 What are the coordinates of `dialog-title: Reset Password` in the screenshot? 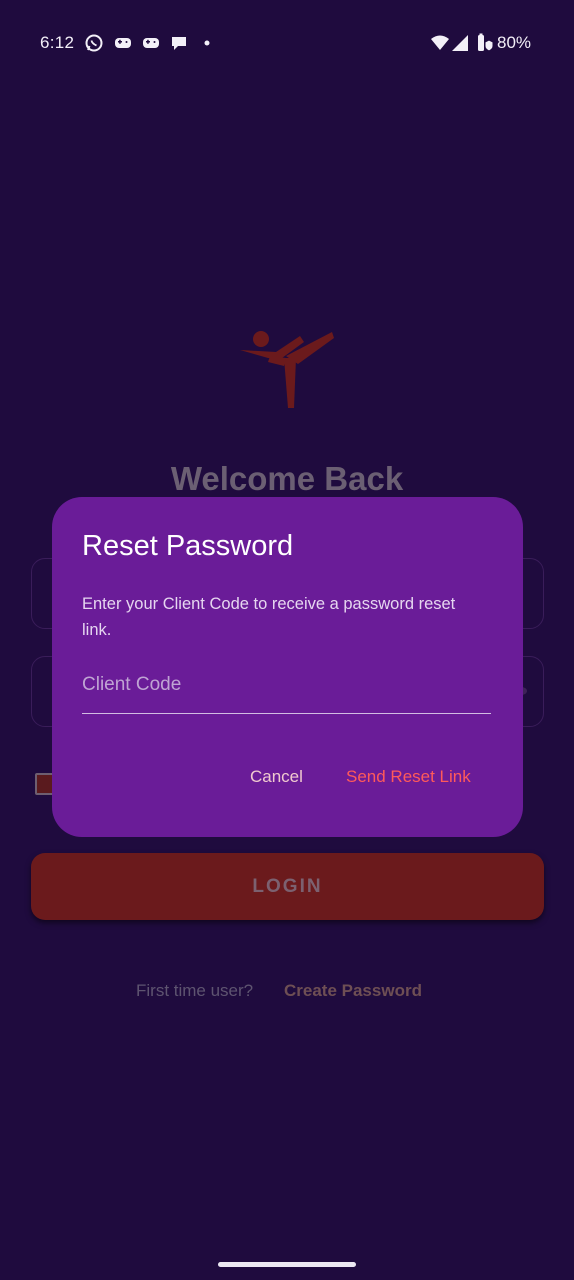 It's located at (188, 546).